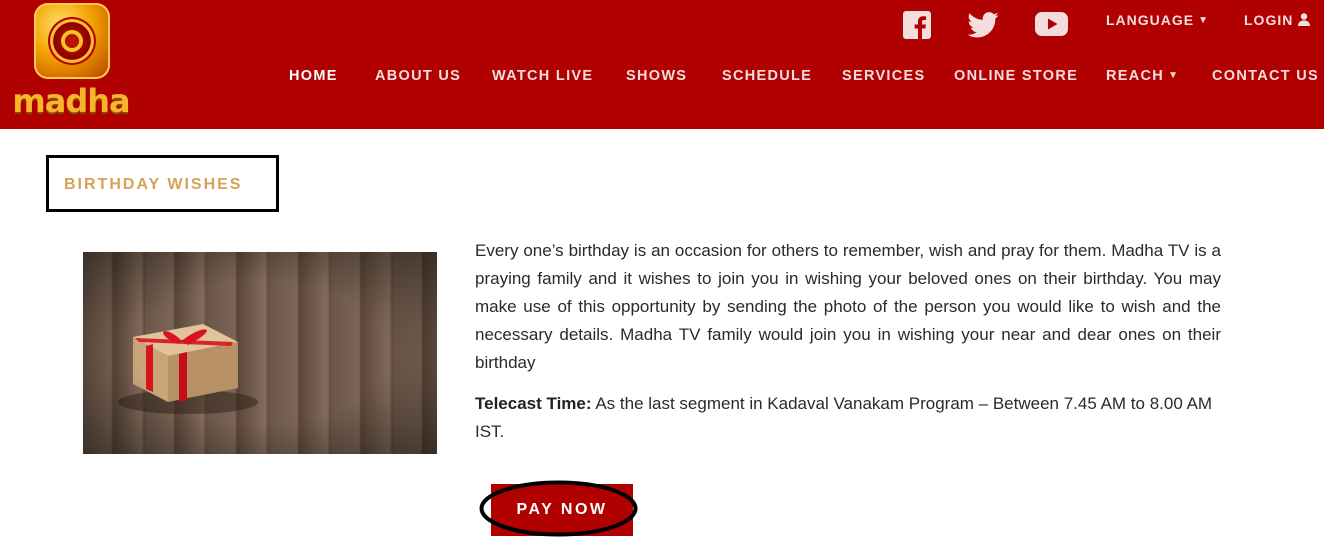 The height and width of the screenshot is (544, 1324). I want to click on gift-box-image, so click(260, 353).